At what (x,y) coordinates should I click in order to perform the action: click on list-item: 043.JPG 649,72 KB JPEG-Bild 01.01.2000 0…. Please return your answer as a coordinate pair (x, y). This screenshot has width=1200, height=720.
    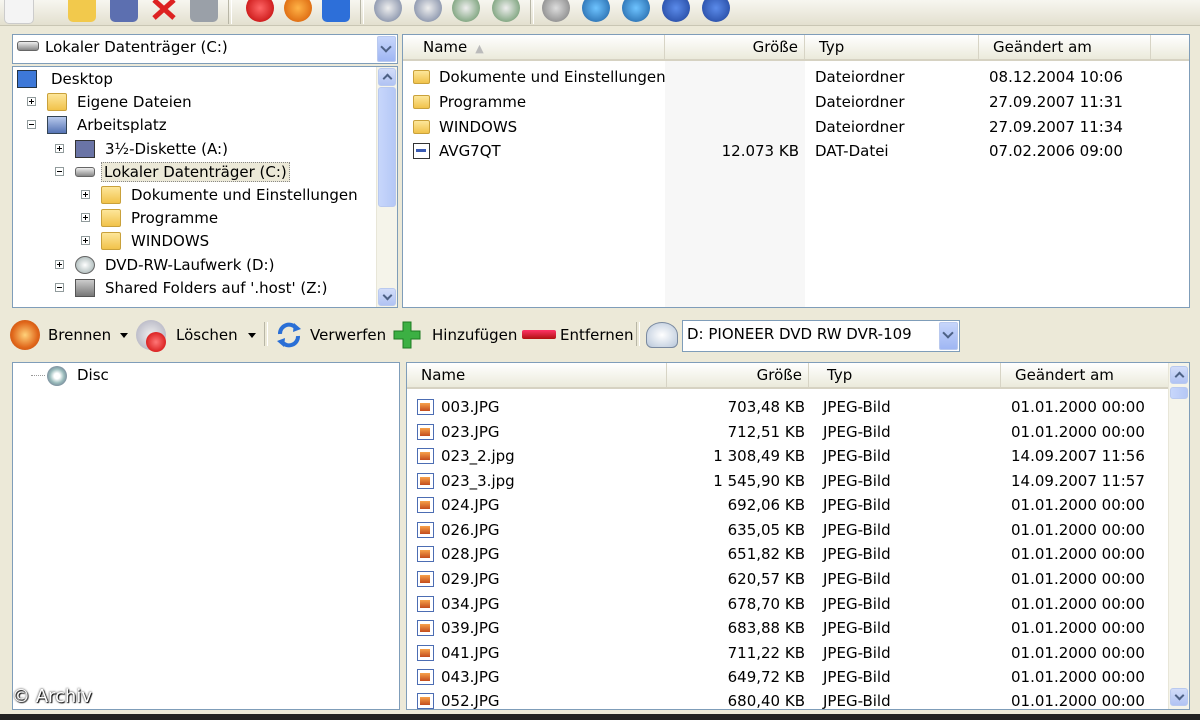
    Looking at the image, I should click on (788, 677).